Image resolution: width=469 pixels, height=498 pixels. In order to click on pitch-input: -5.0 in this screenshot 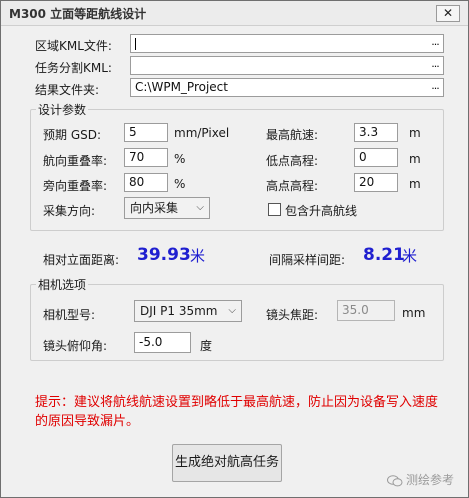, I will do `click(162, 342)`.